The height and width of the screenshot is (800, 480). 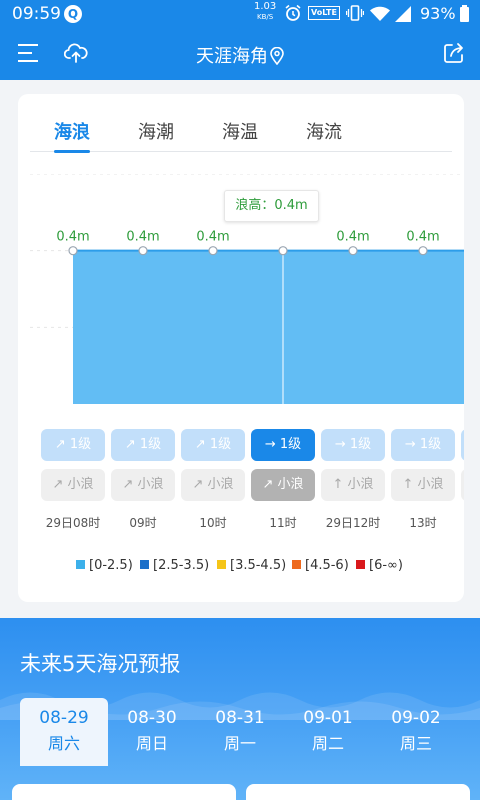 I want to click on category-tabs: 海浪 海潮 海温 海流, so click(x=241, y=132).